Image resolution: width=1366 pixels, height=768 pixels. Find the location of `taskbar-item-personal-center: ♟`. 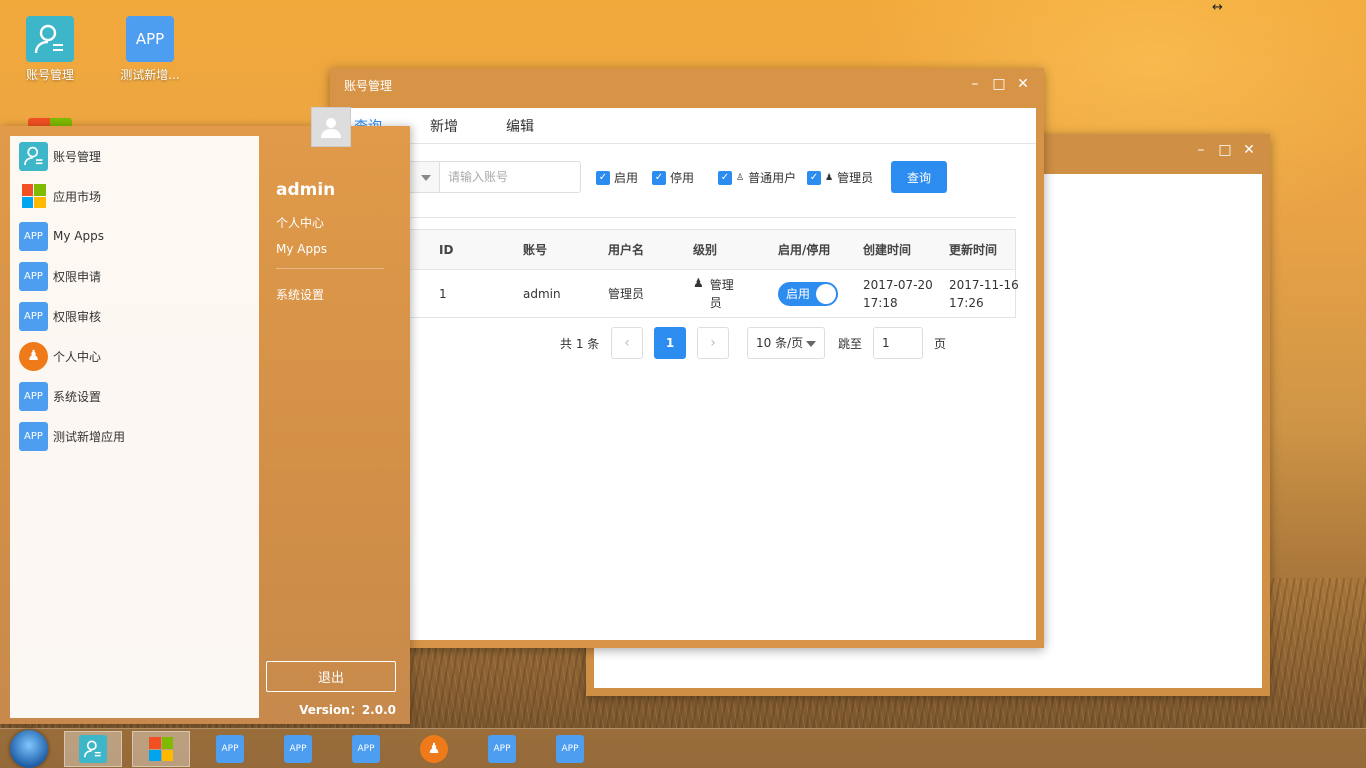

taskbar-item-personal-center: ♟ is located at coordinates (434, 749).